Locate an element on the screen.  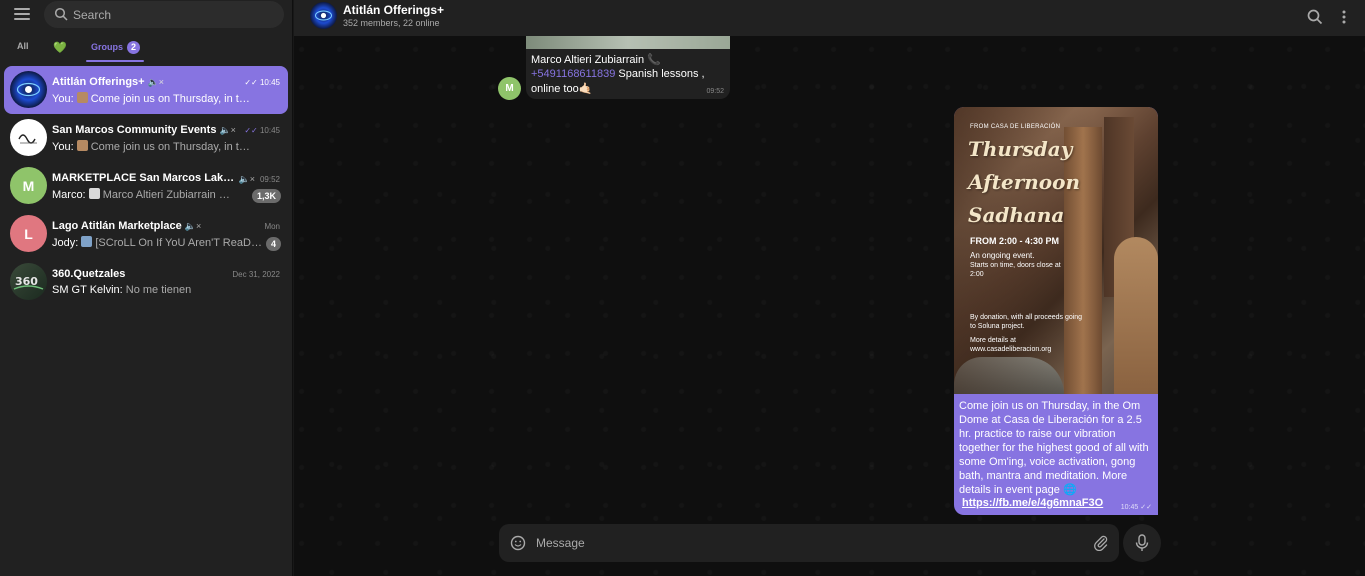
message-image is located at coordinates (628, 42).